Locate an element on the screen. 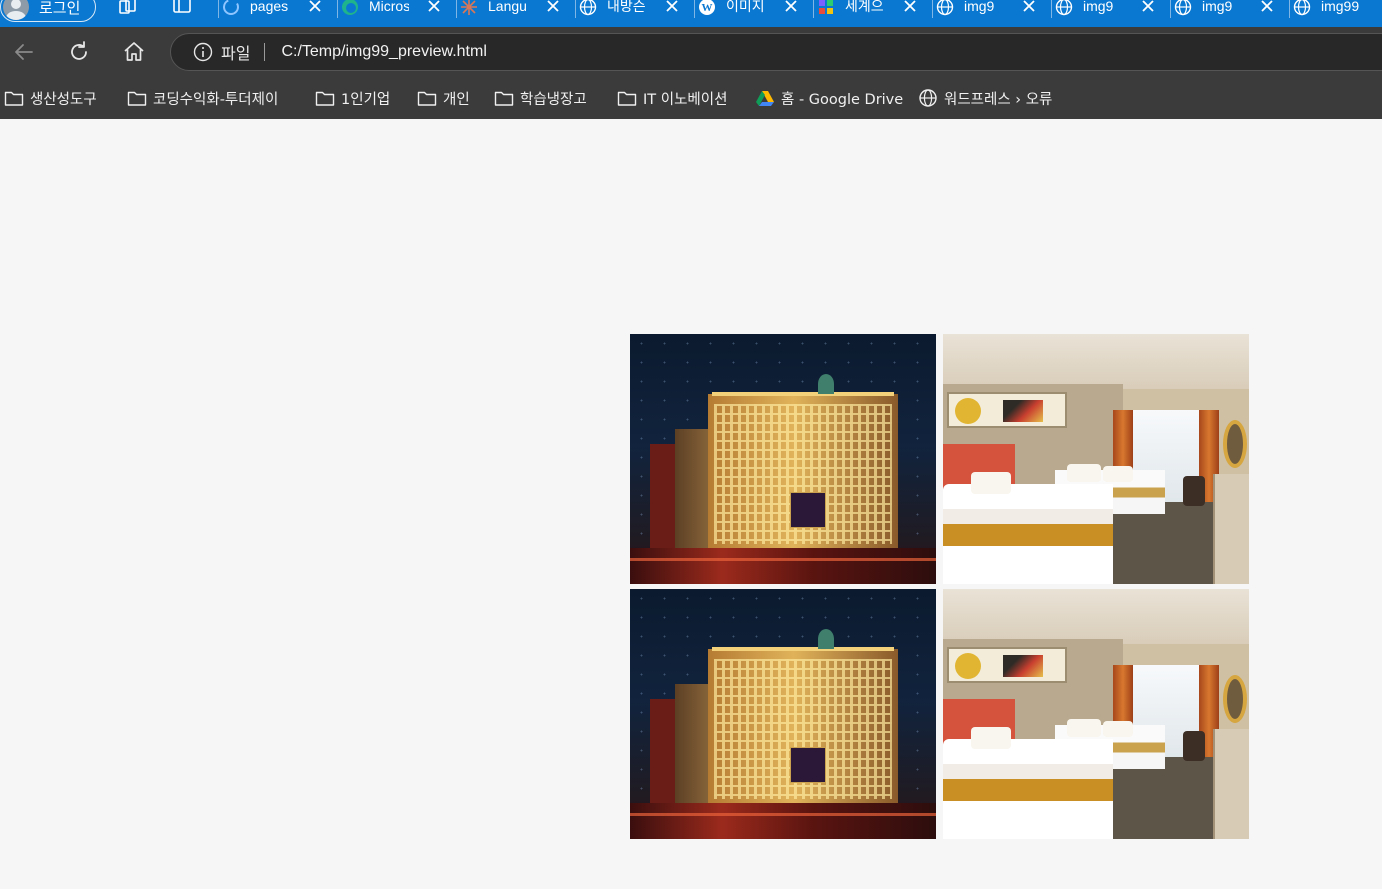  svg-text: W is located at coordinates (707, 8).